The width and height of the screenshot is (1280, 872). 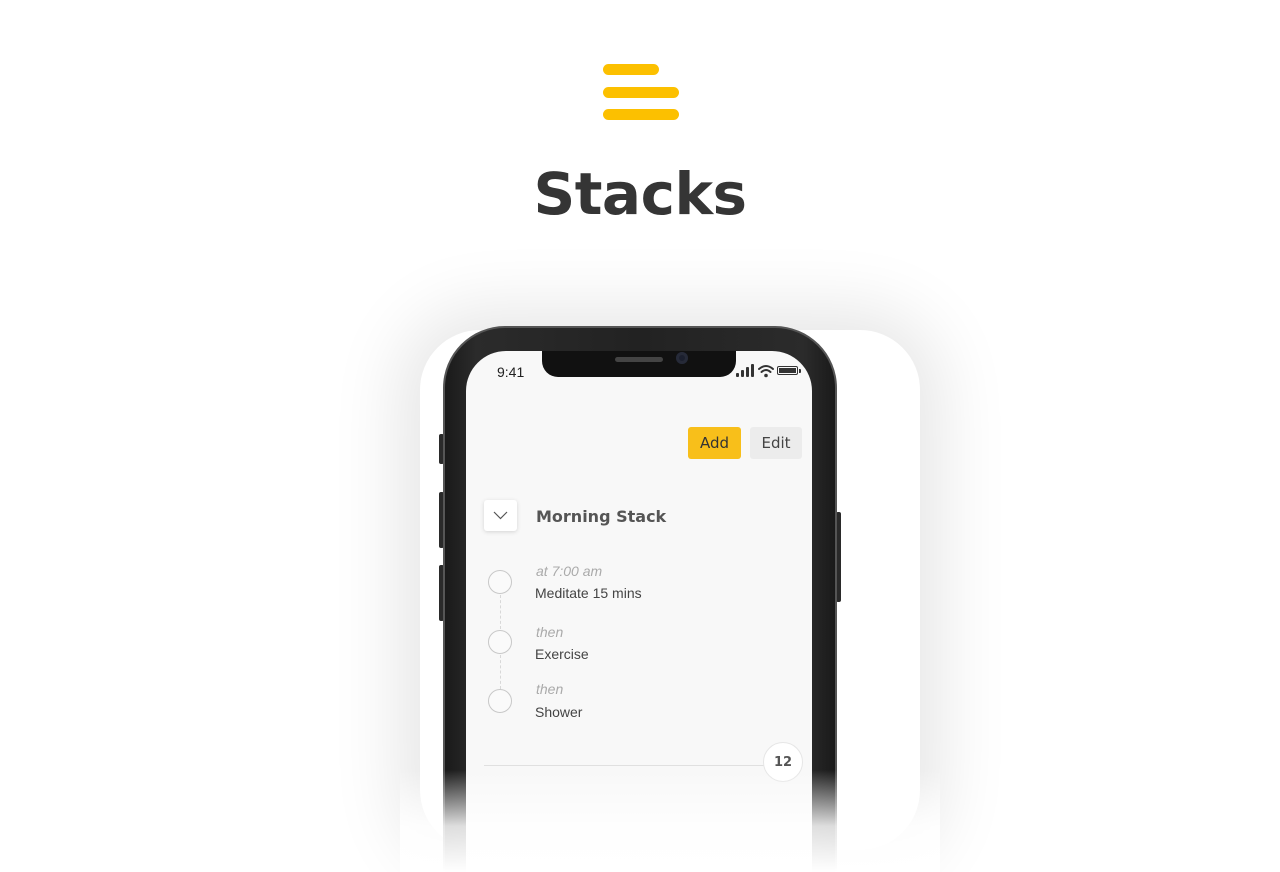 What do you see at coordinates (714, 443) in the screenshot?
I see `add-button: Add` at bounding box center [714, 443].